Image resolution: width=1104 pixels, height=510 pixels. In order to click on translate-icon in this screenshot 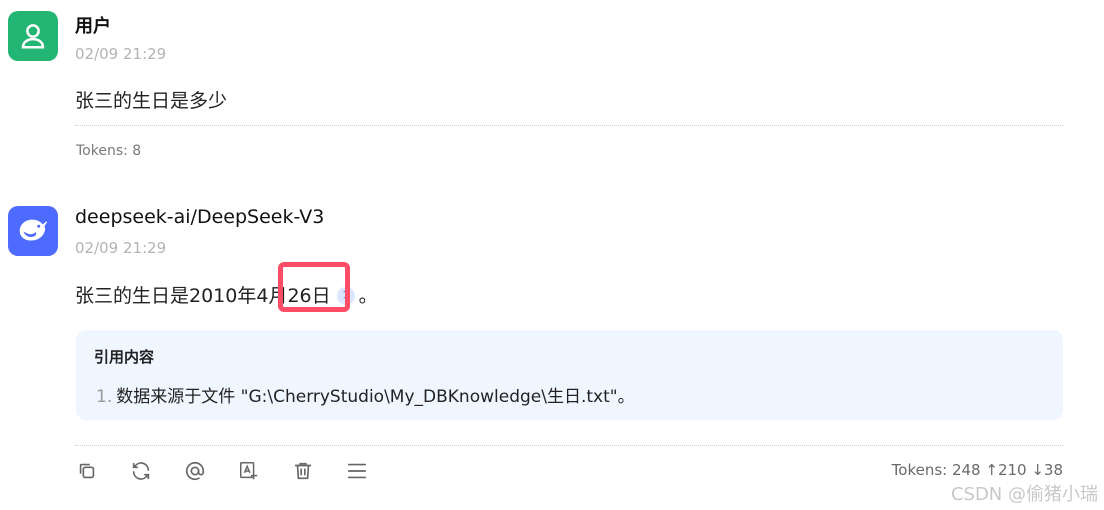, I will do `click(249, 471)`.